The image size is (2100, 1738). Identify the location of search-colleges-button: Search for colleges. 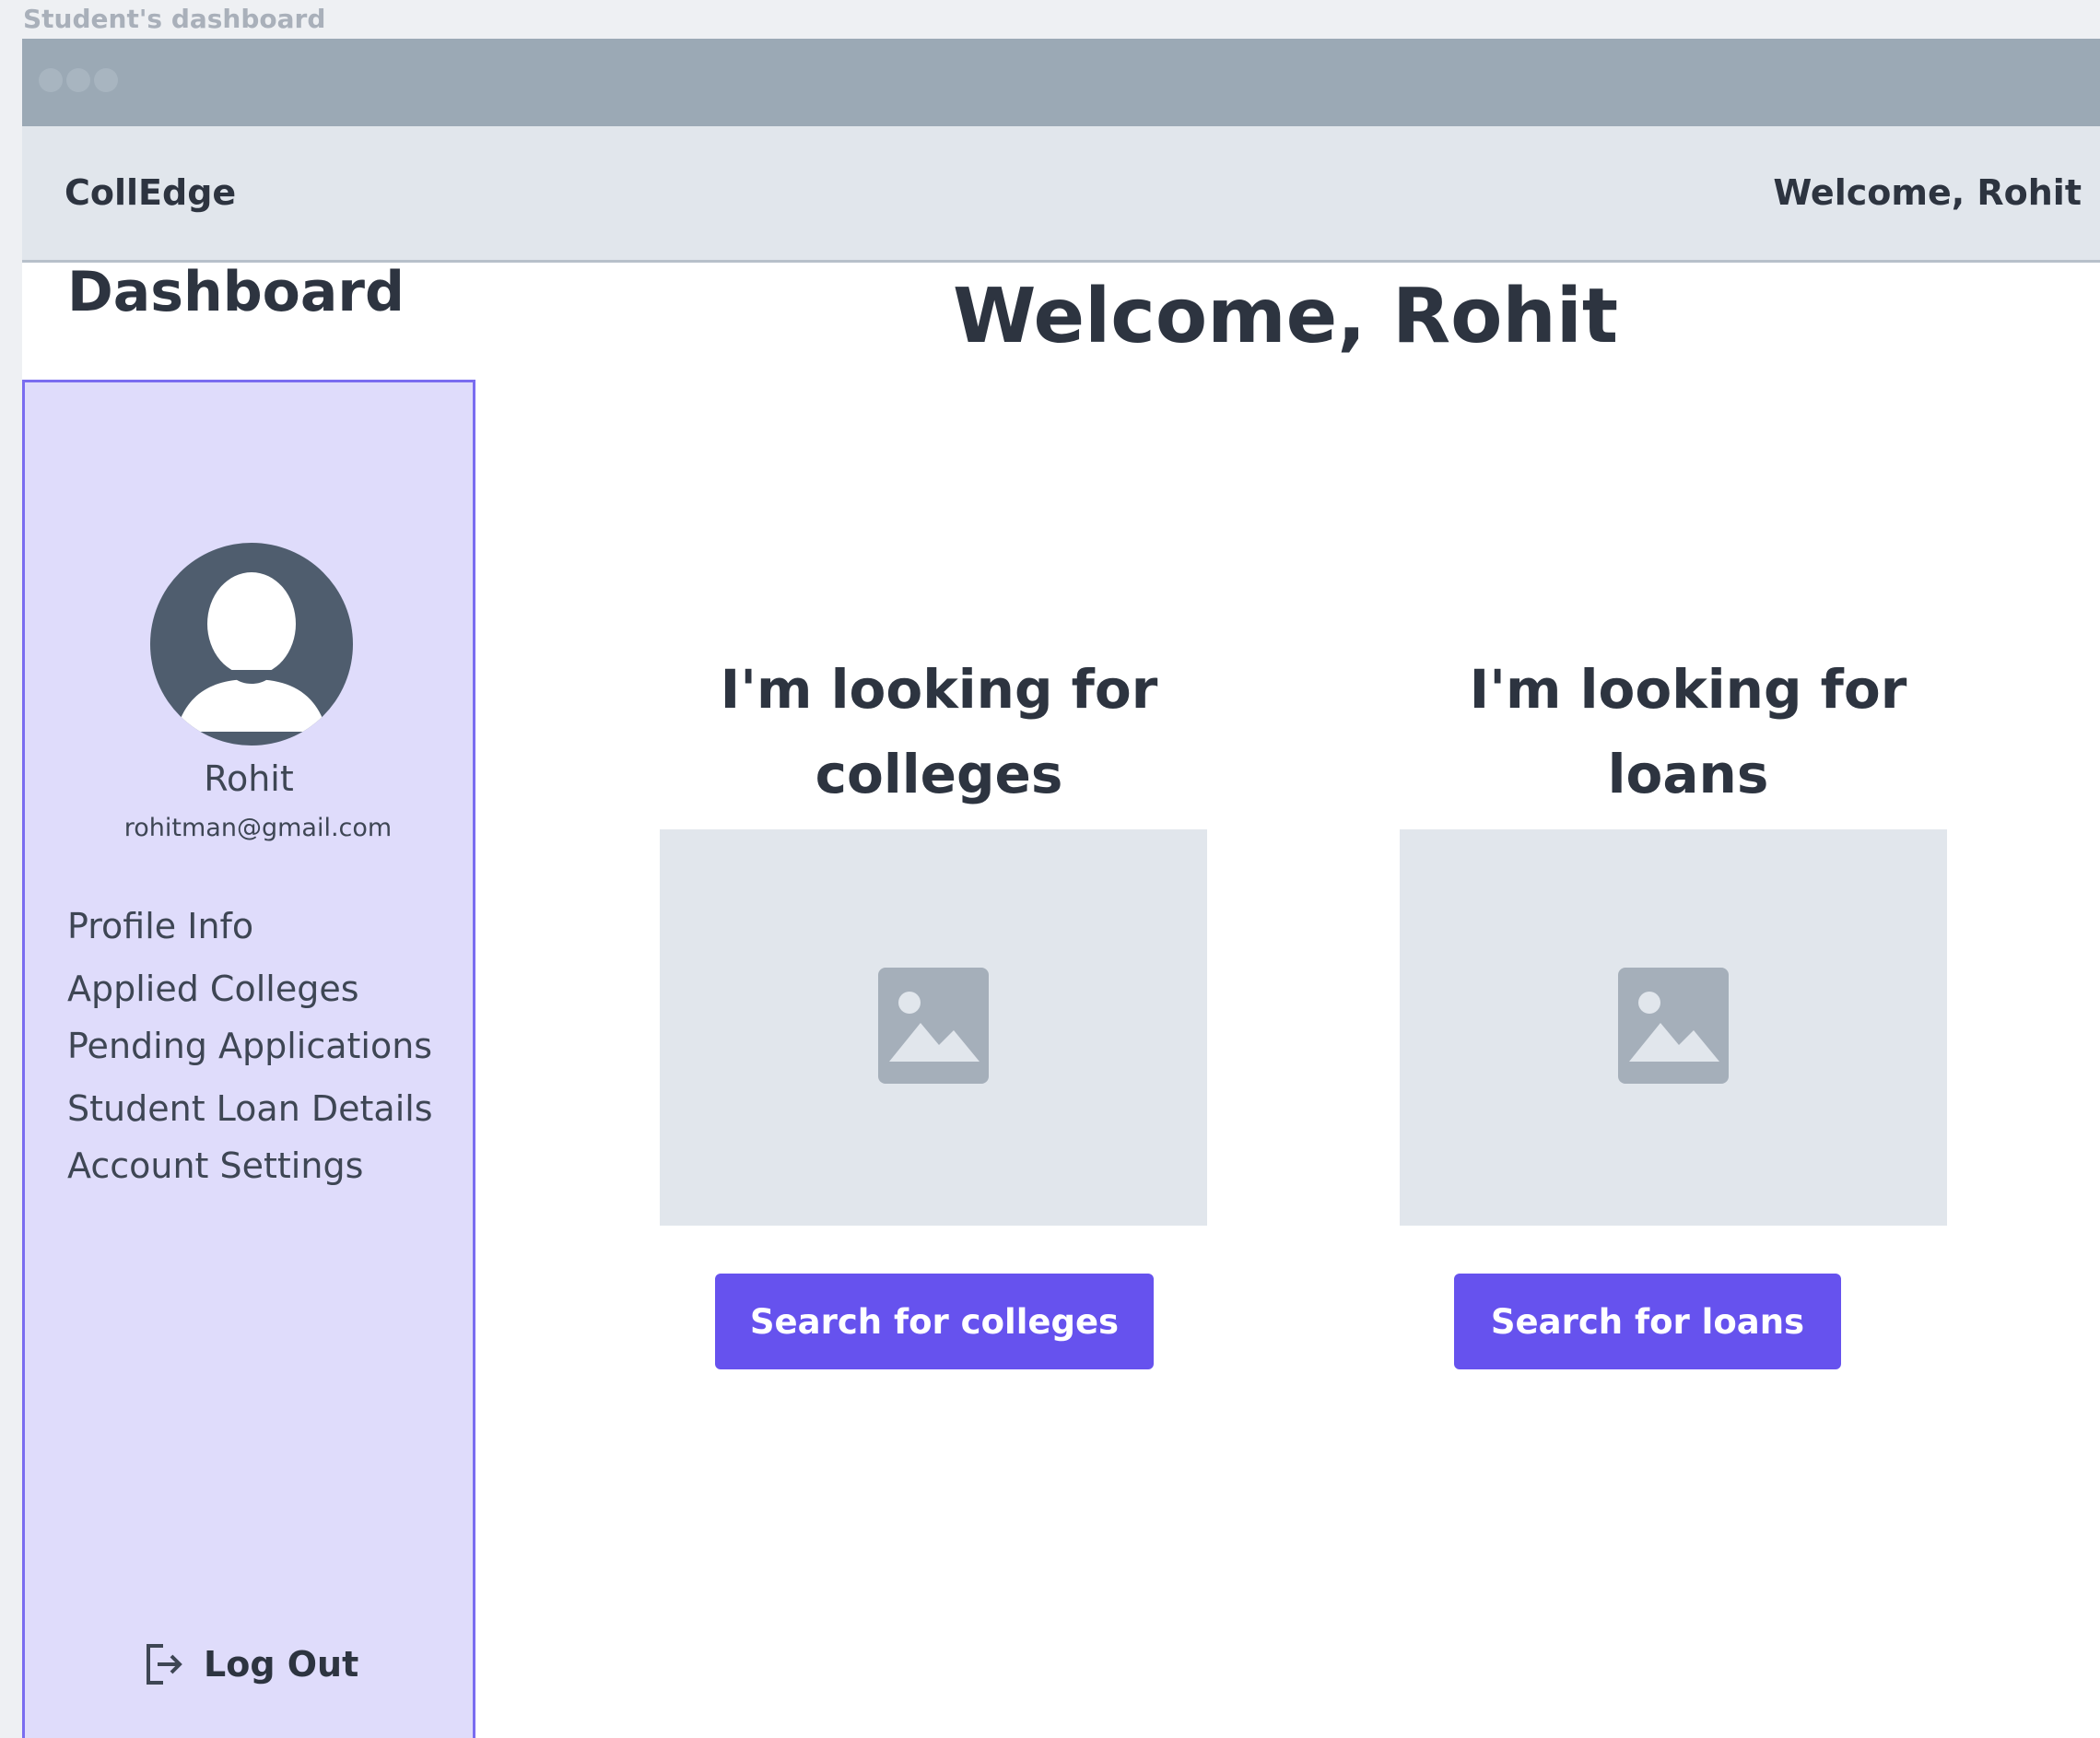
(935, 1321).